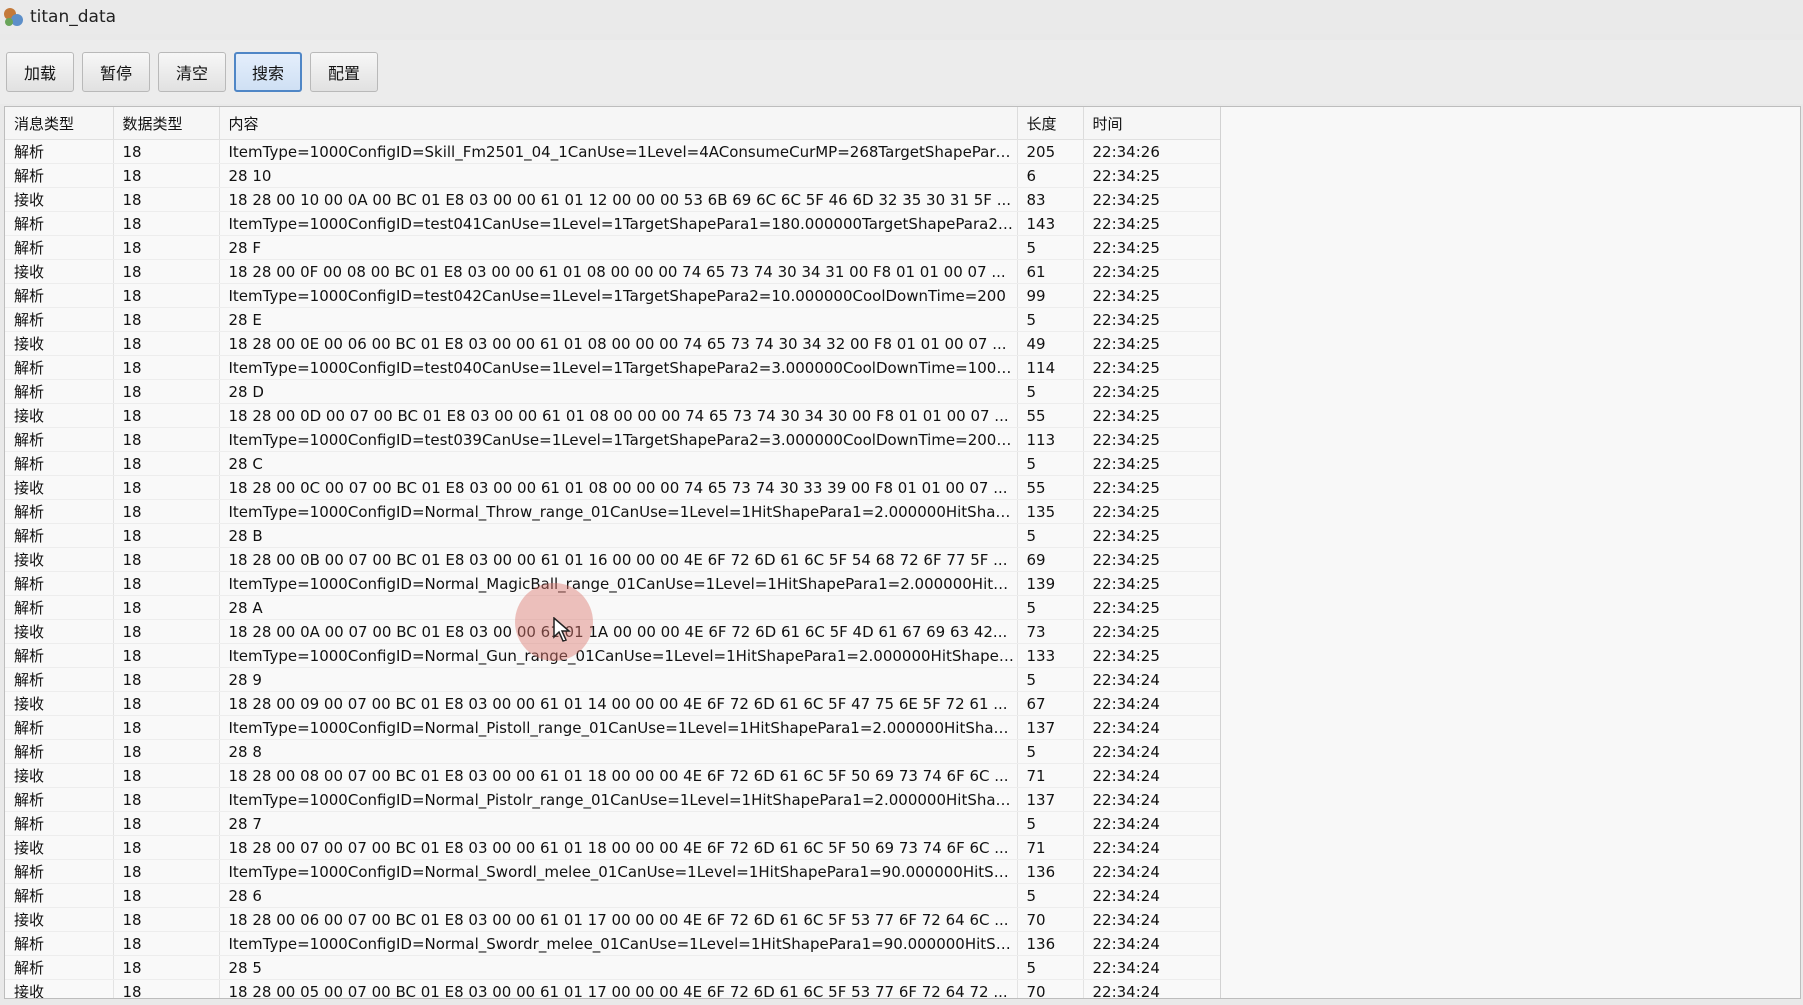 Image resolution: width=1803 pixels, height=1005 pixels. I want to click on column-header-content: 内容, so click(618, 123).